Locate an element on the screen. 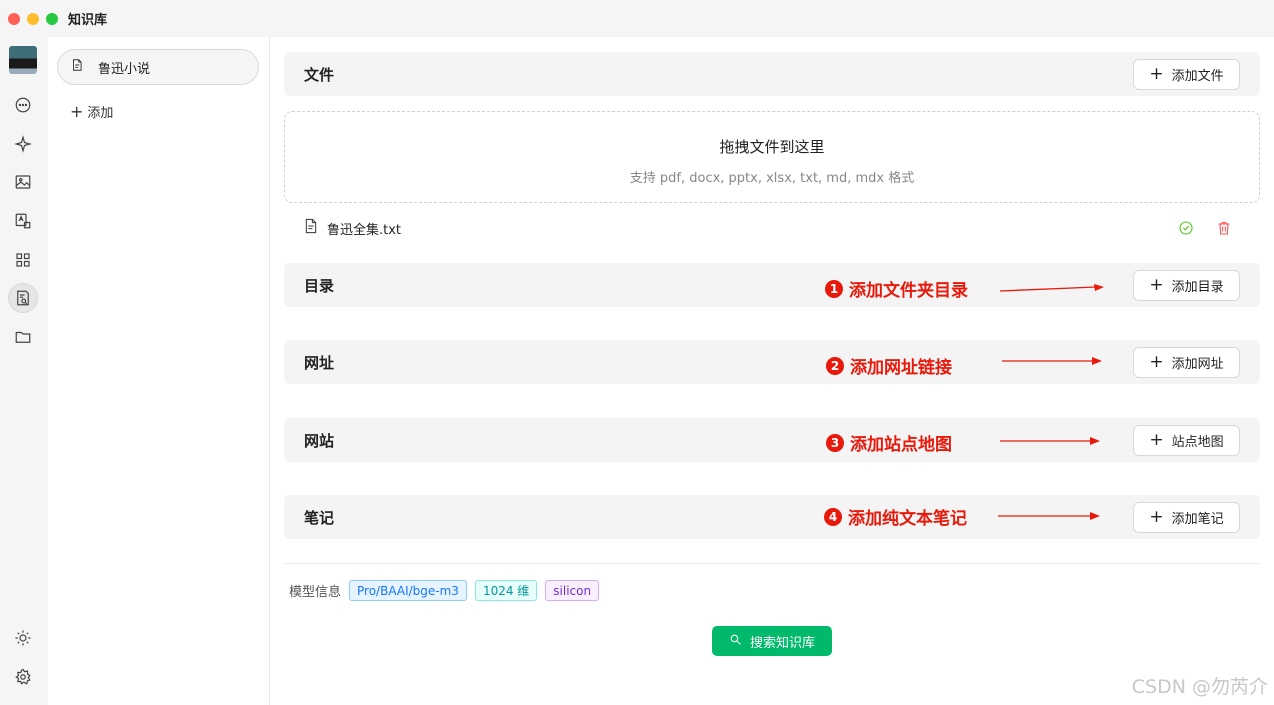 The image size is (1274, 705). button-label: 添加笔记 is located at coordinates (1197, 519).